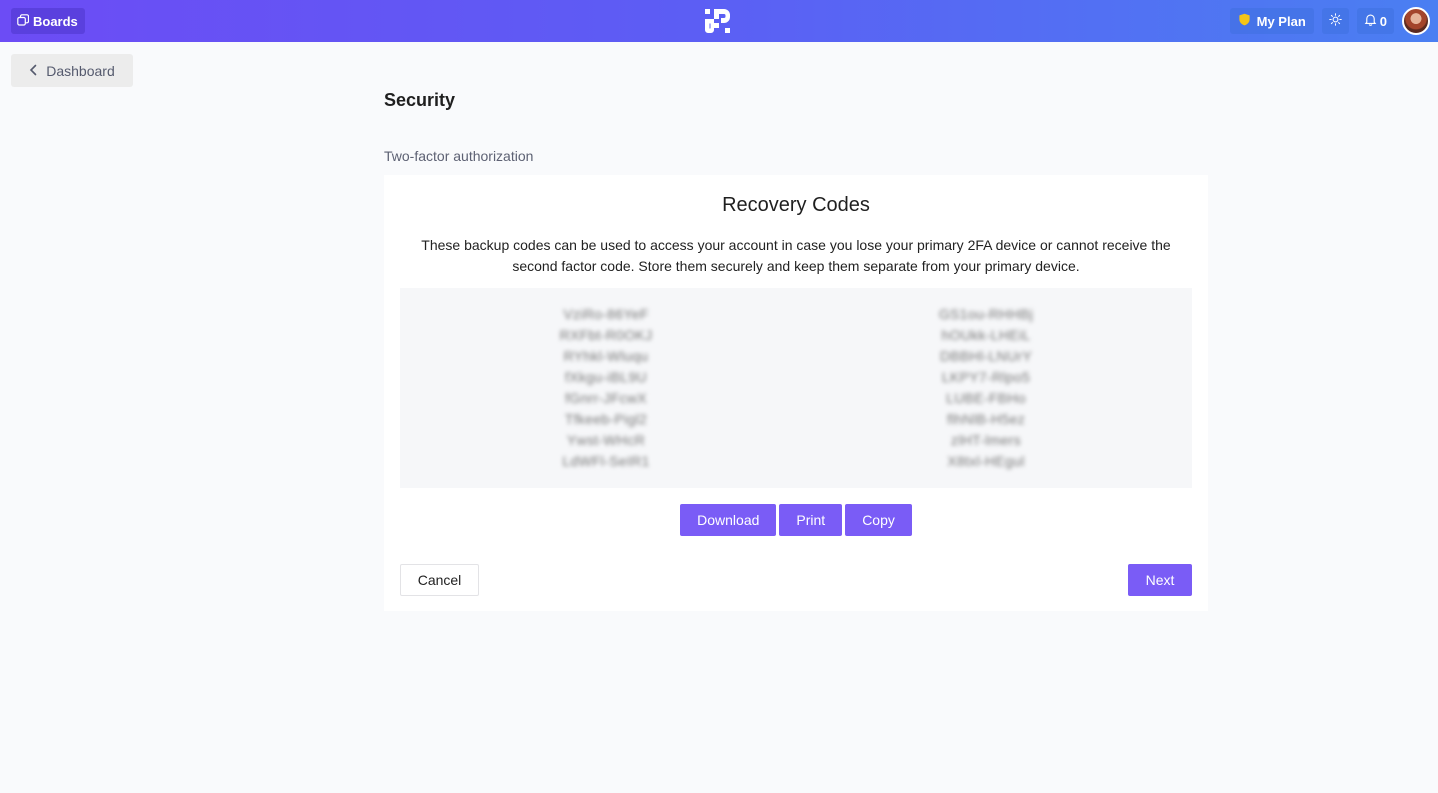 The image size is (1438, 793). Describe the element at coordinates (986, 377) in the screenshot. I see `recovery-code: LKPY7-Rlpo5` at that location.